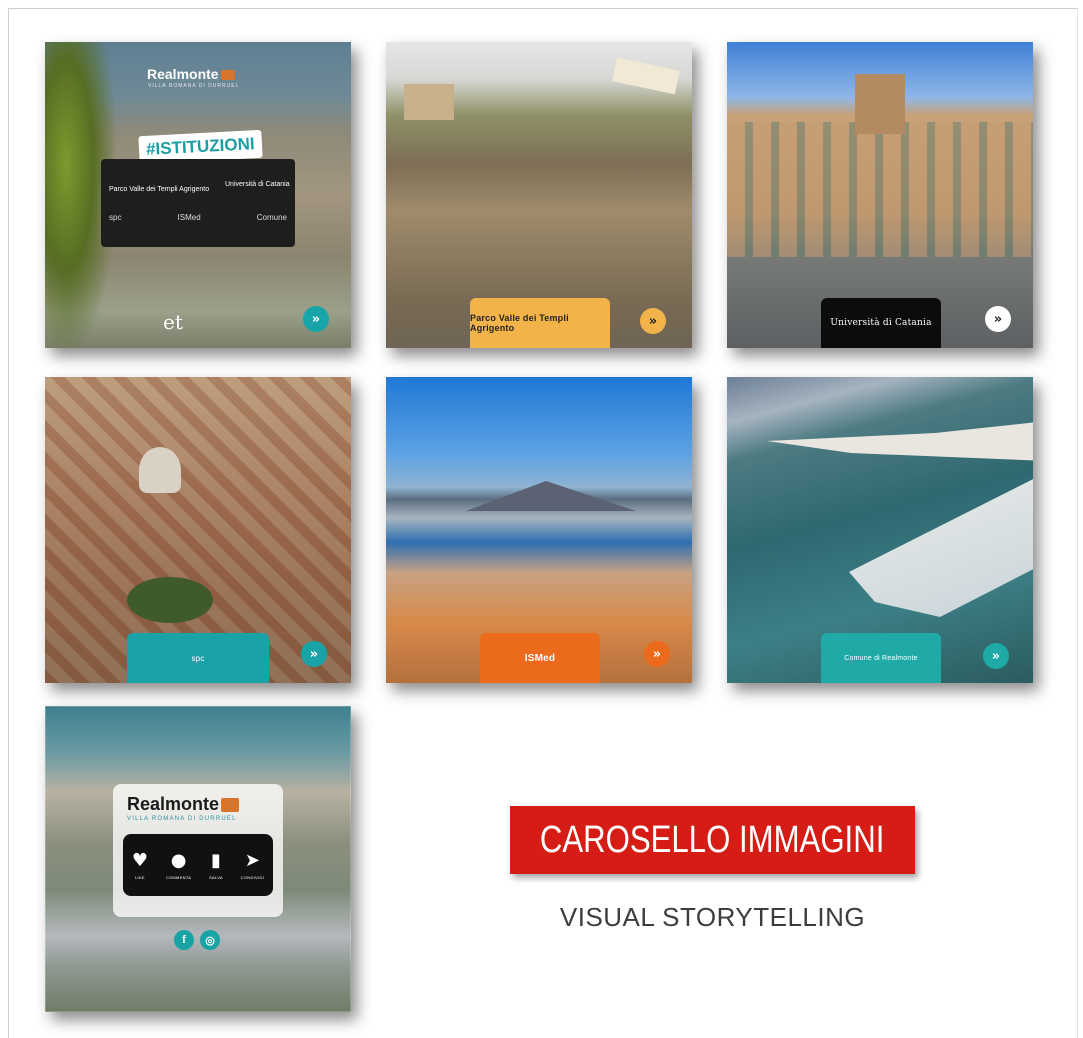  I want to click on send-icon: ➤, so click(252, 860).